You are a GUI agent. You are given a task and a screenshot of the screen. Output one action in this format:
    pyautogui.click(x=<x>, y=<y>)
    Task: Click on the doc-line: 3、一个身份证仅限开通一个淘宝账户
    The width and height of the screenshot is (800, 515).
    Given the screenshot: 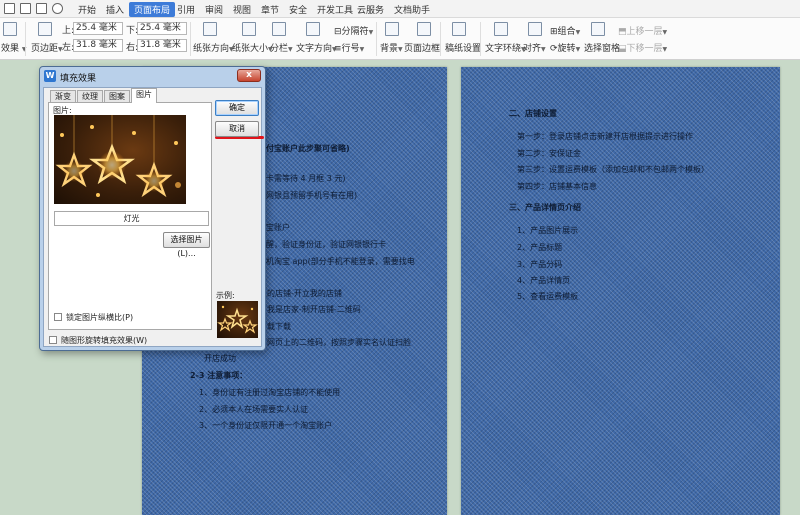 What is the action you would take?
    pyautogui.click(x=266, y=425)
    